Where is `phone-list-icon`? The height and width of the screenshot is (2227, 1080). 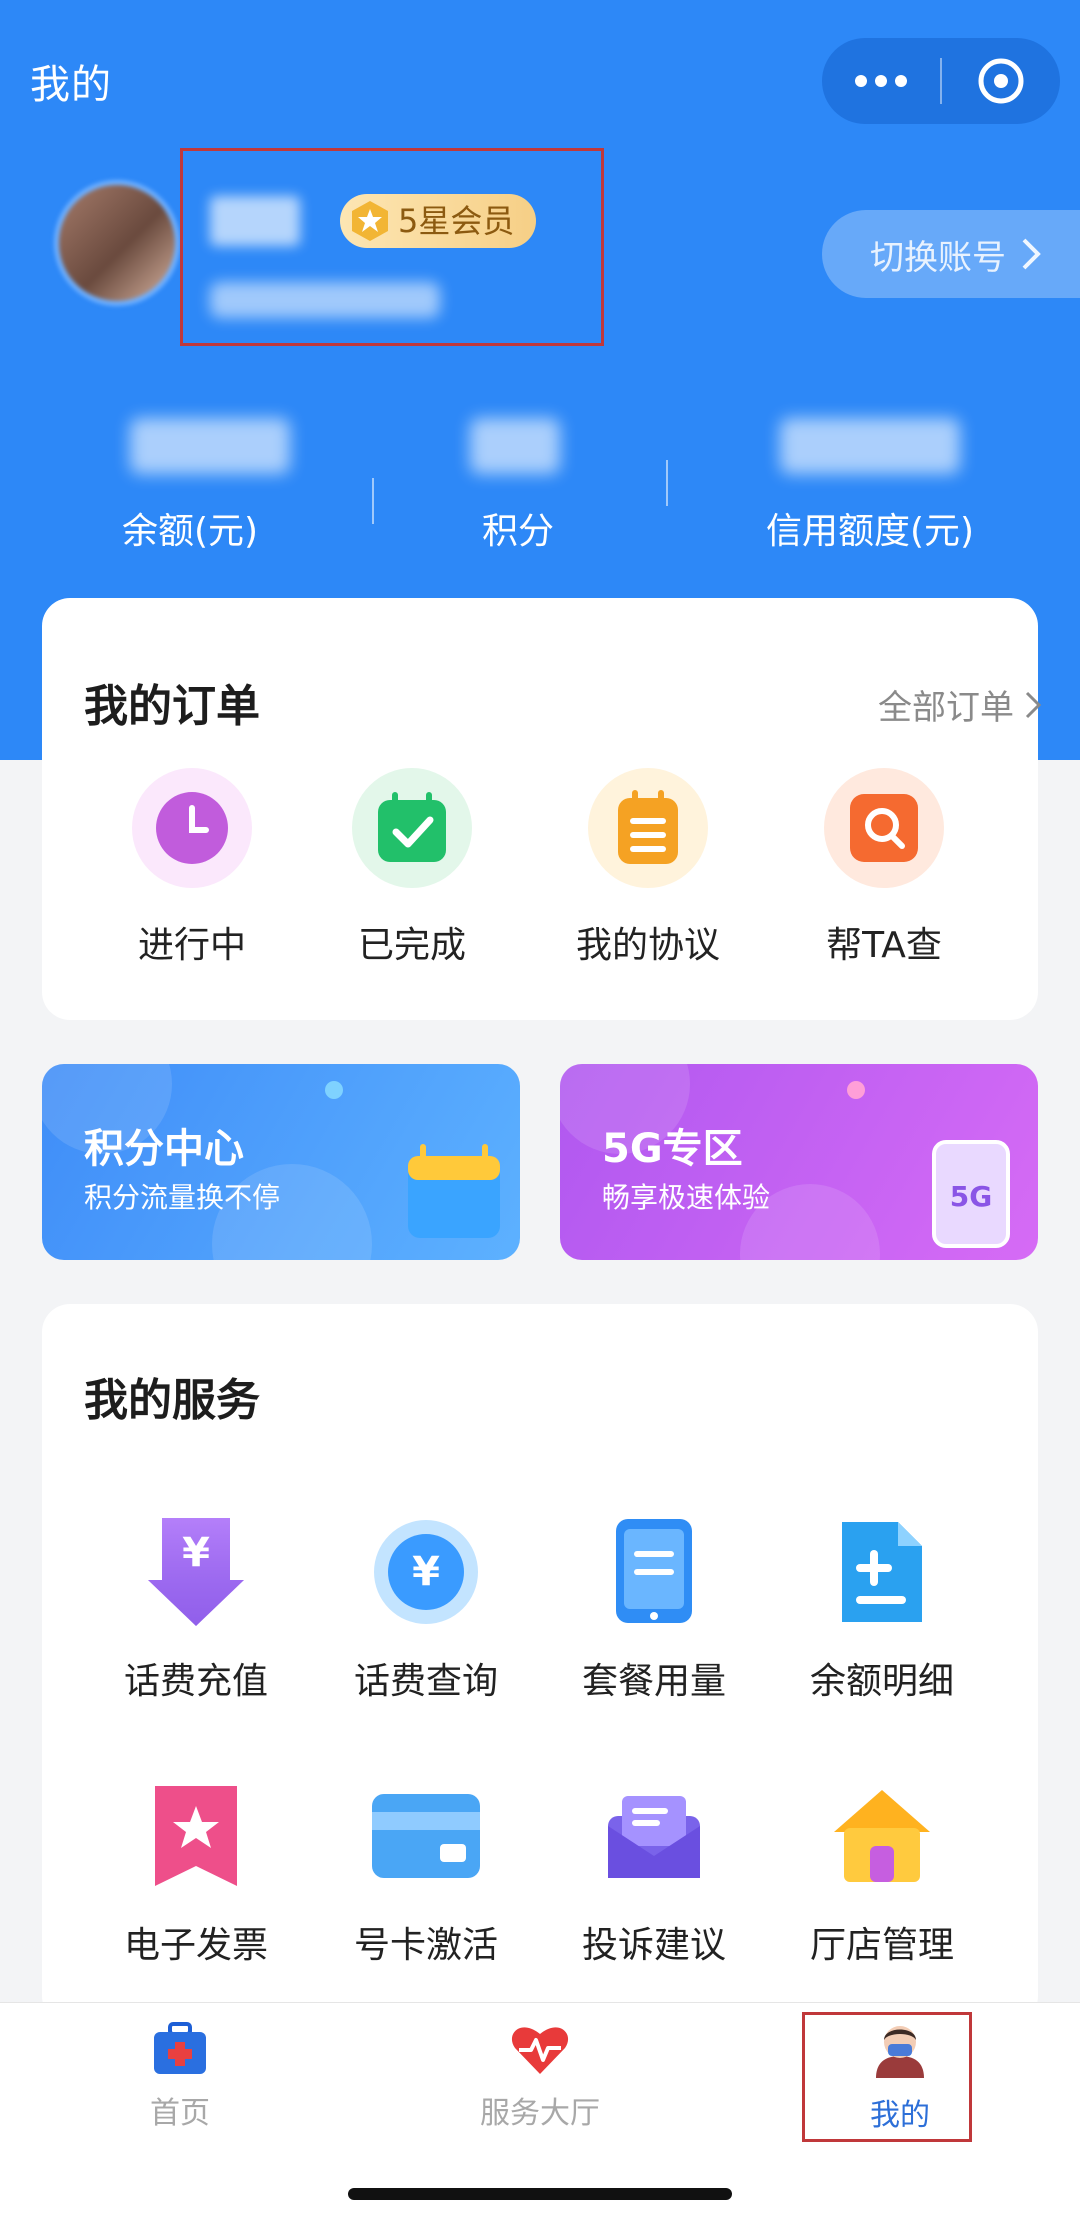
phone-list-icon is located at coordinates (654, 1572).